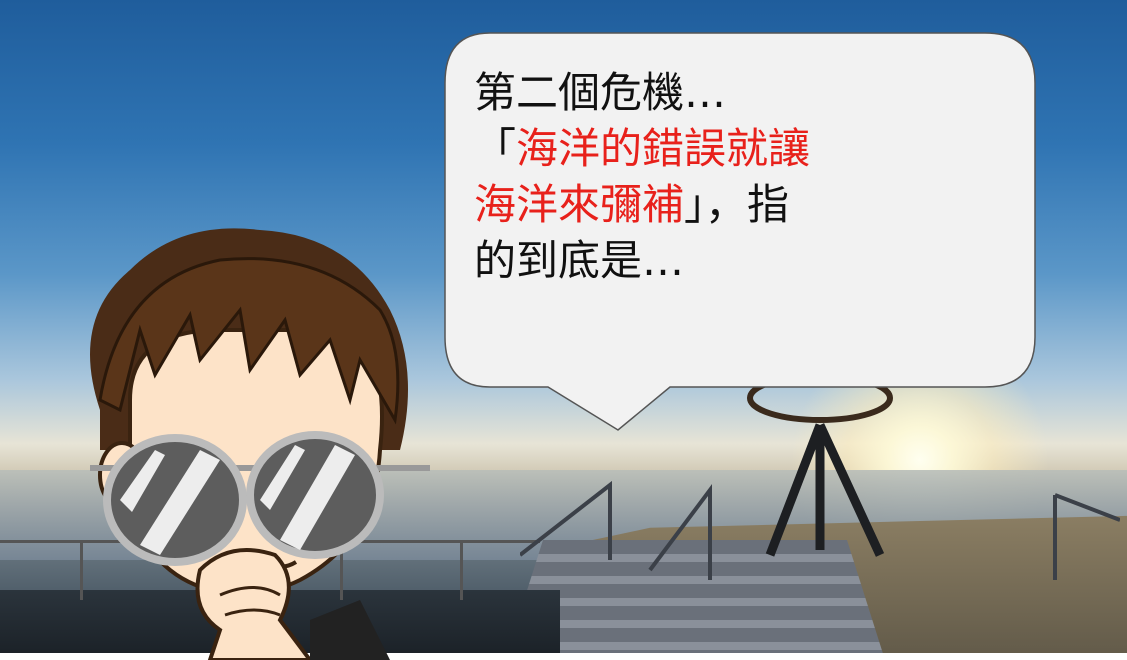  What do you see at coordinates (579, 204) in the screenshot?
I see `highlight-text: 海洋來彌補` at bounding box center [579, 204].